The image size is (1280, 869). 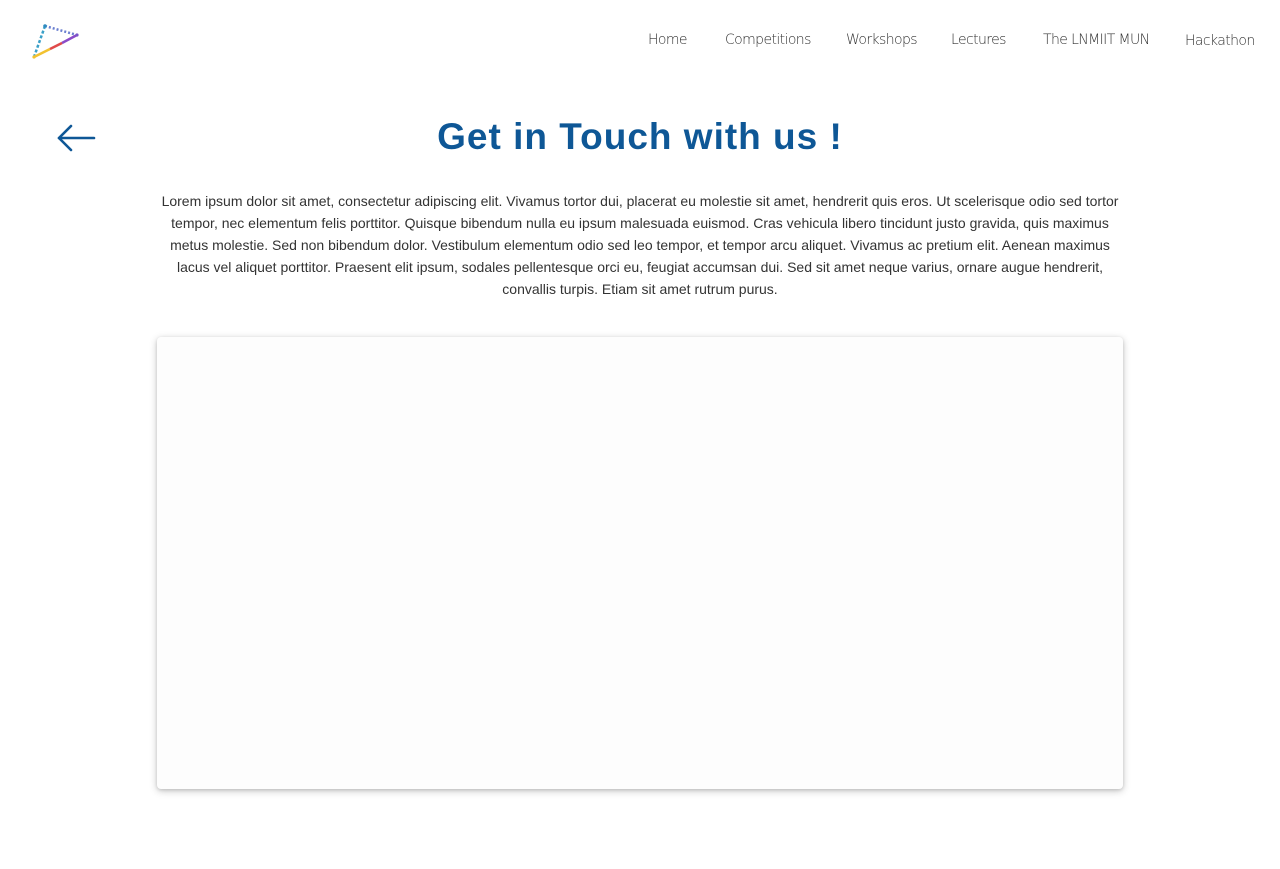 What do you see at coordinates (882, 40) in the screenshot?
I see `nav-workshops-link: Workshops` at bounding box center [882, 40].